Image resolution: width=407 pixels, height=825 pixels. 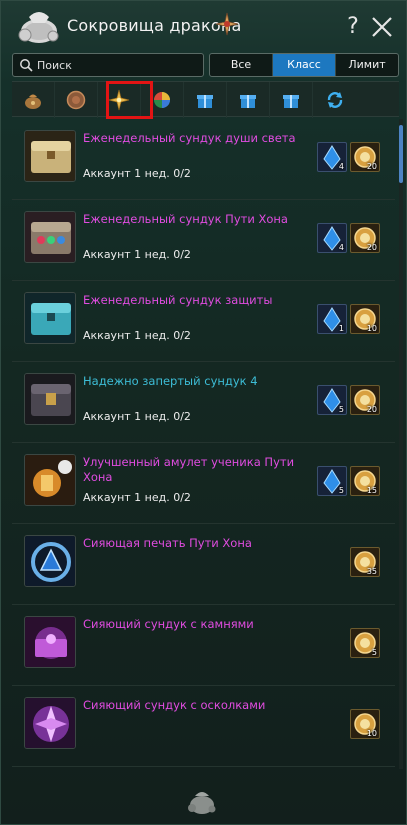 I want to click on bronze-coin-icon, so click(x=76, y=100).